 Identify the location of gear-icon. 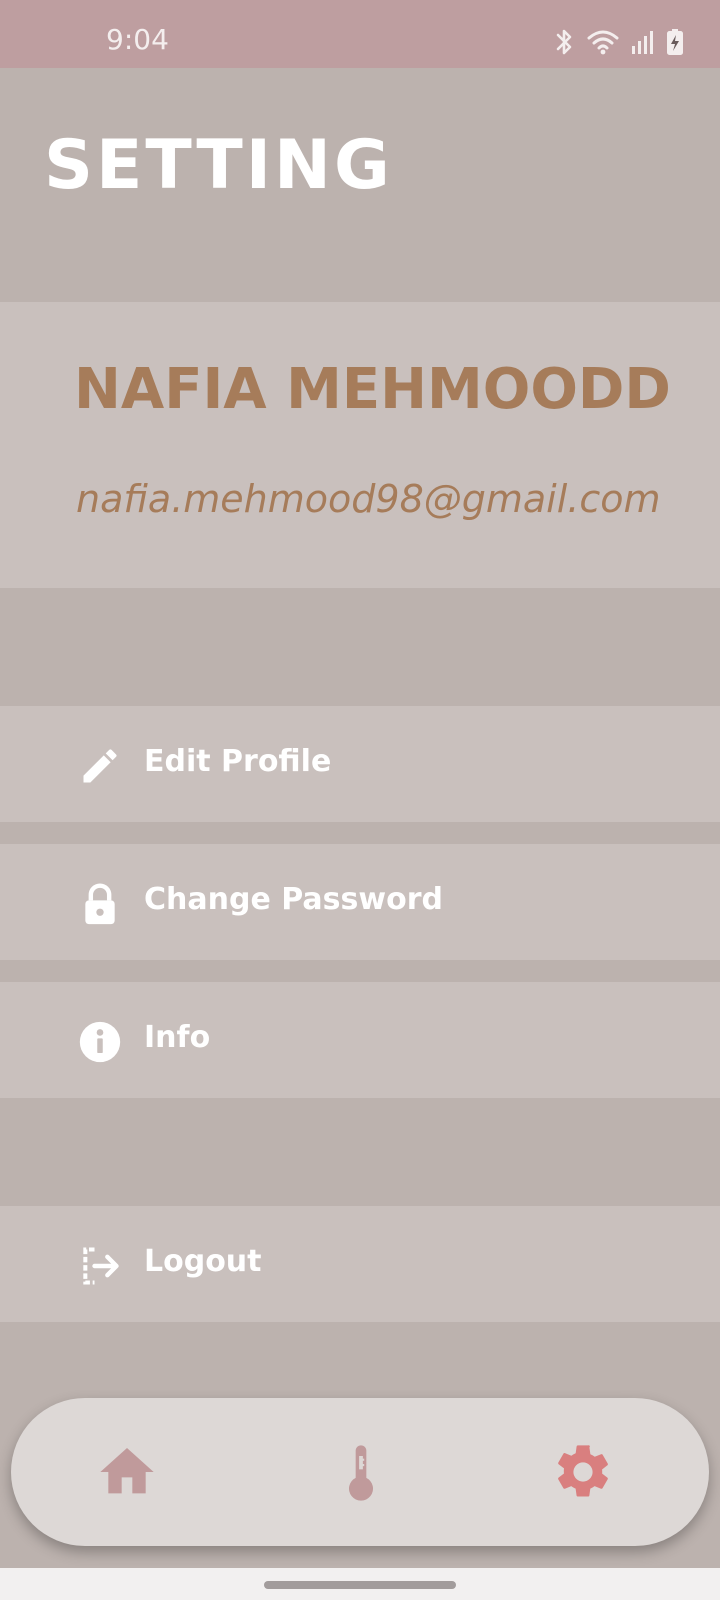
(583, 1472).